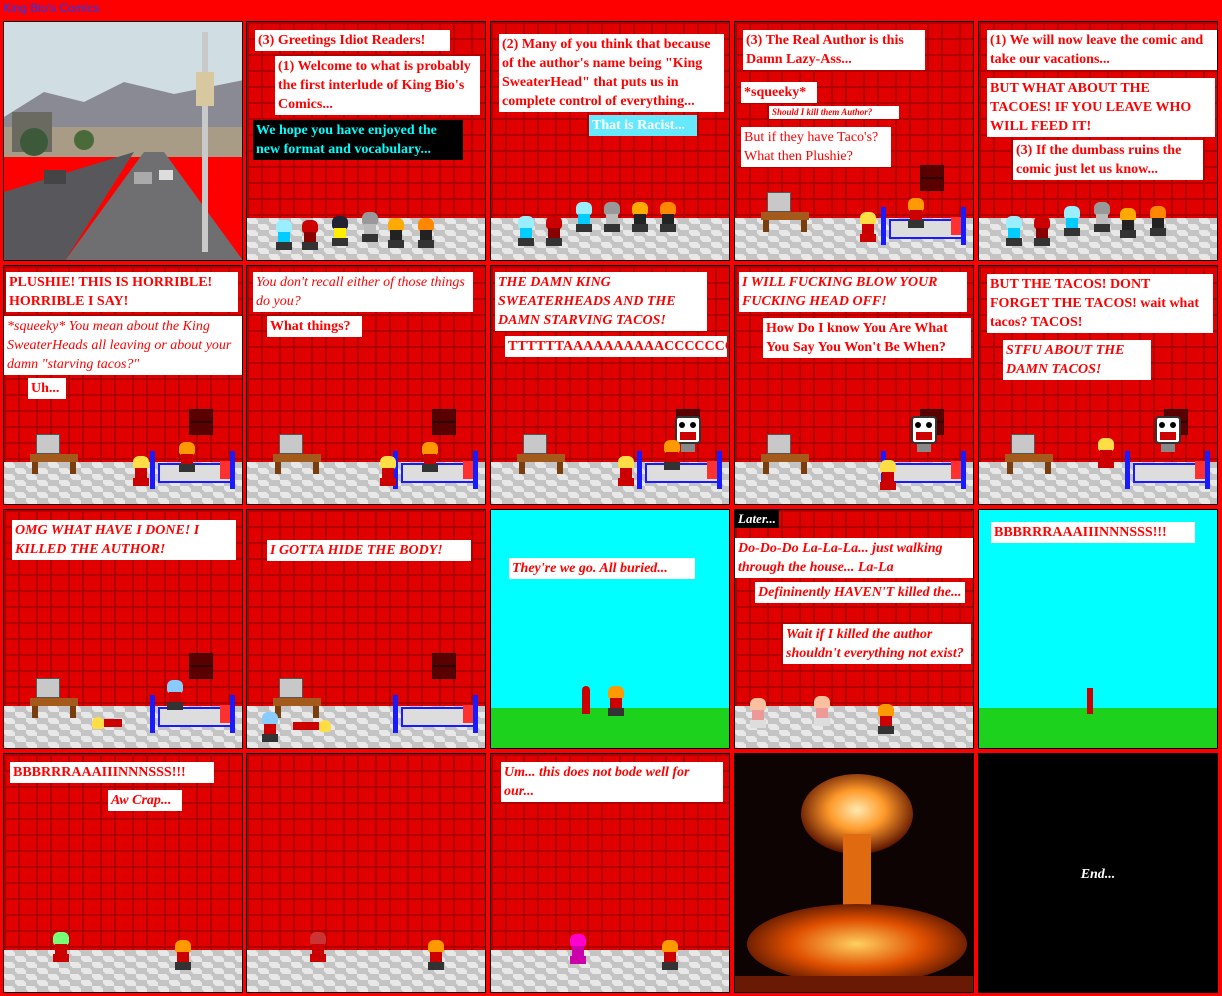 The height and width of the screenshot is (996, 1222). Describe the element at coordinates (369, 550) in the screenshot. I see `speech-bubble: I GOTTA HIDE THE BODY!` at that location.